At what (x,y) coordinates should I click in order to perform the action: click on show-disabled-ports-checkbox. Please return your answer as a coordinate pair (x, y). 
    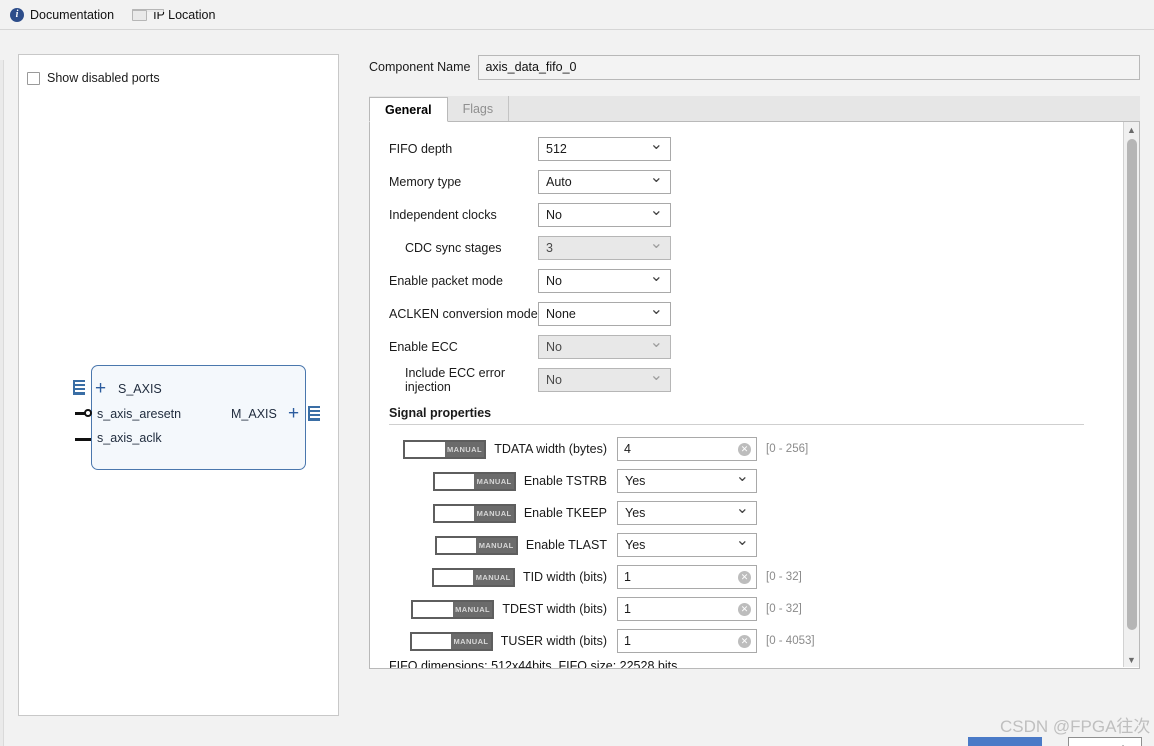
    Looking at the image, I should click on (33, 78).